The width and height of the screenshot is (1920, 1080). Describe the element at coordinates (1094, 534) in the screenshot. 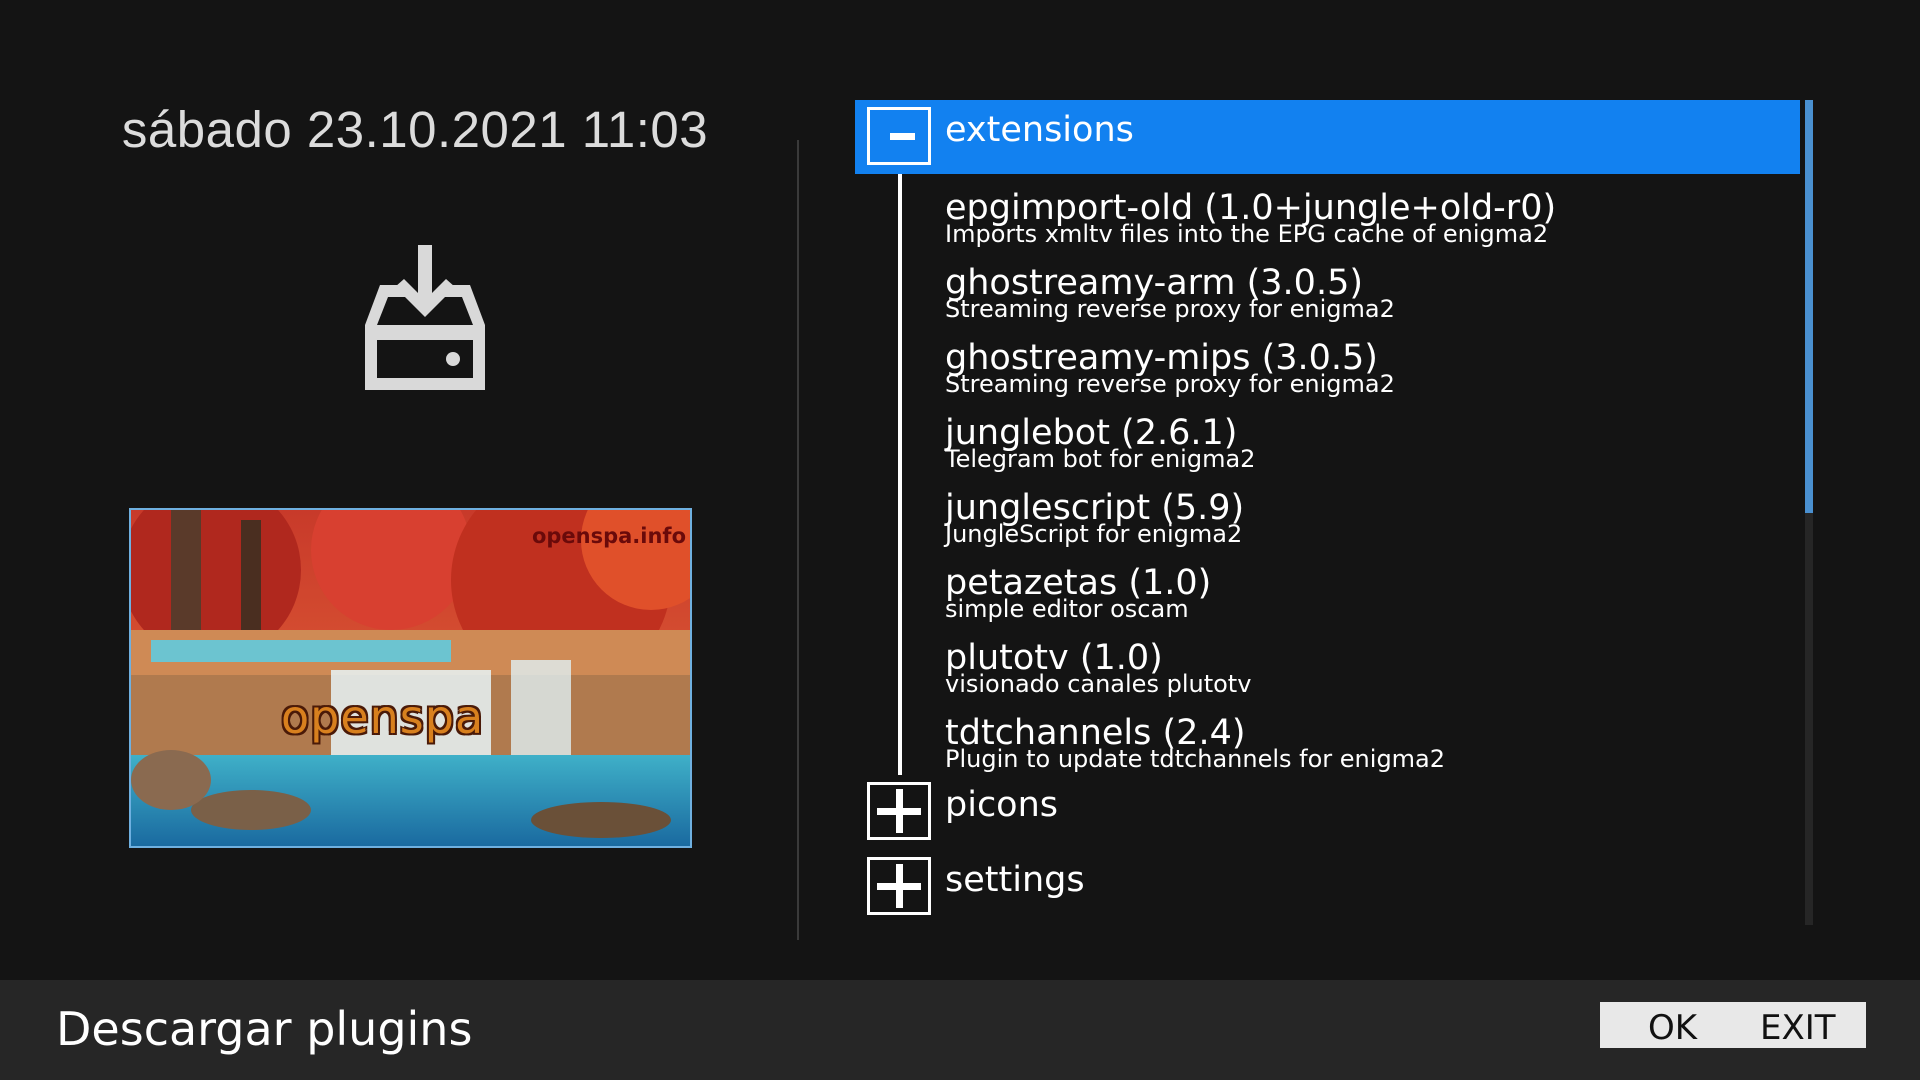

I see `plugin-description: JungleScript for enigma2` at that location.